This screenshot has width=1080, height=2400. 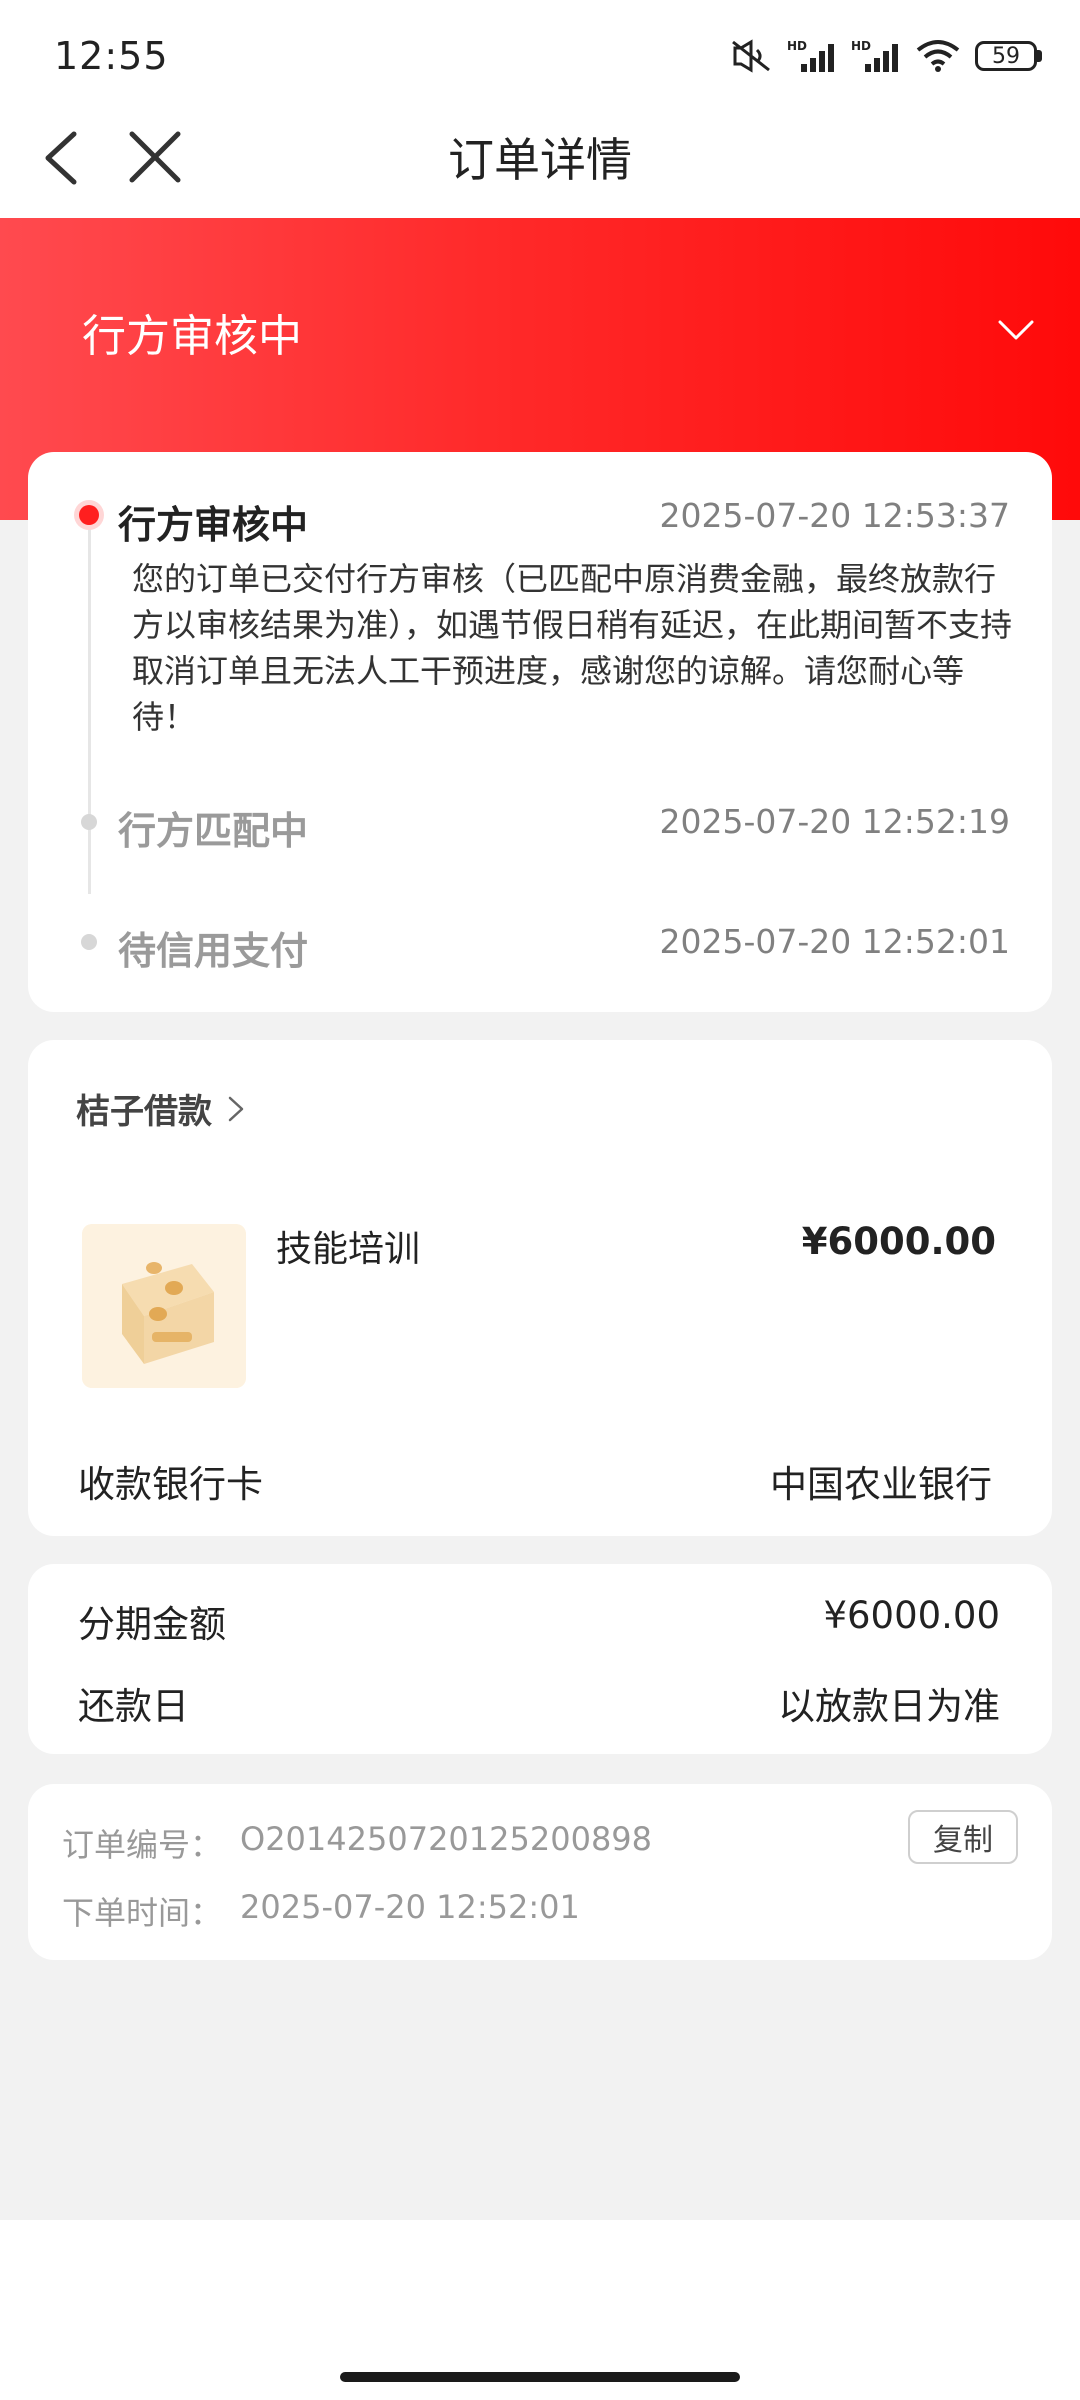 I want to click on timeline-title: 行方匹配中, so click(x=213, y=831).